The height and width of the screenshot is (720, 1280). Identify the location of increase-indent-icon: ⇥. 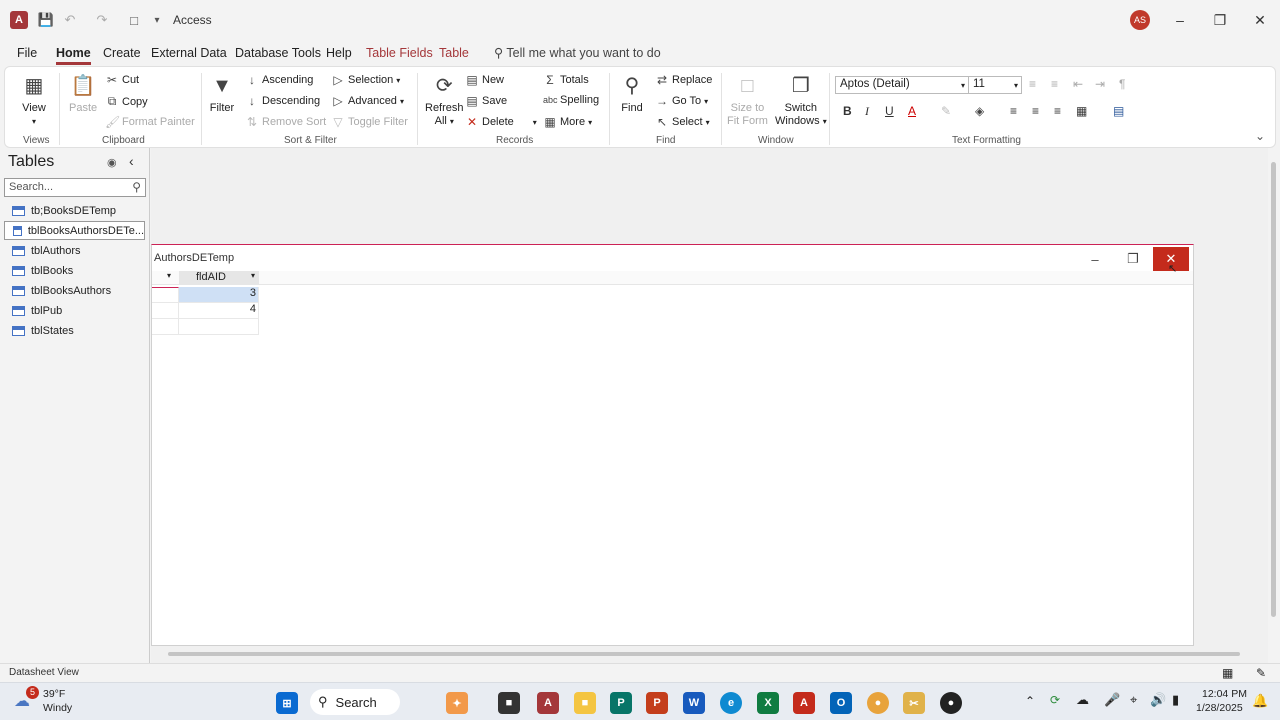
(1100, 84).